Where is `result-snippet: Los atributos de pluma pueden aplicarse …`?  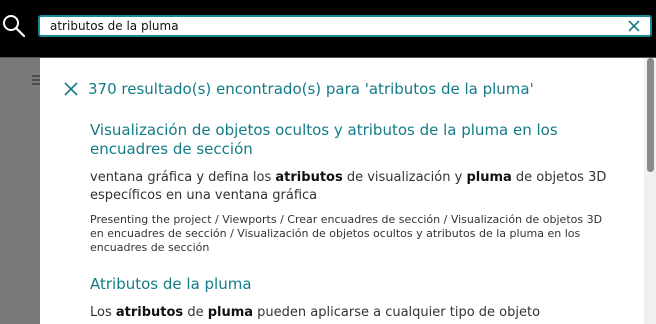
result-snippet: Los atributos de pluma pueden aplicarse … is located at coordinates (315, 312).